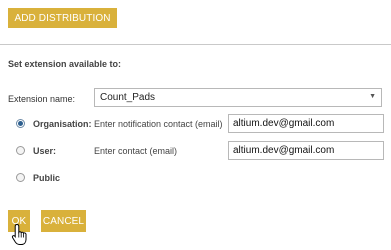 The width and height of the screenshot is (391, 250). I want to click on public-label: Public, so click(47, 178).